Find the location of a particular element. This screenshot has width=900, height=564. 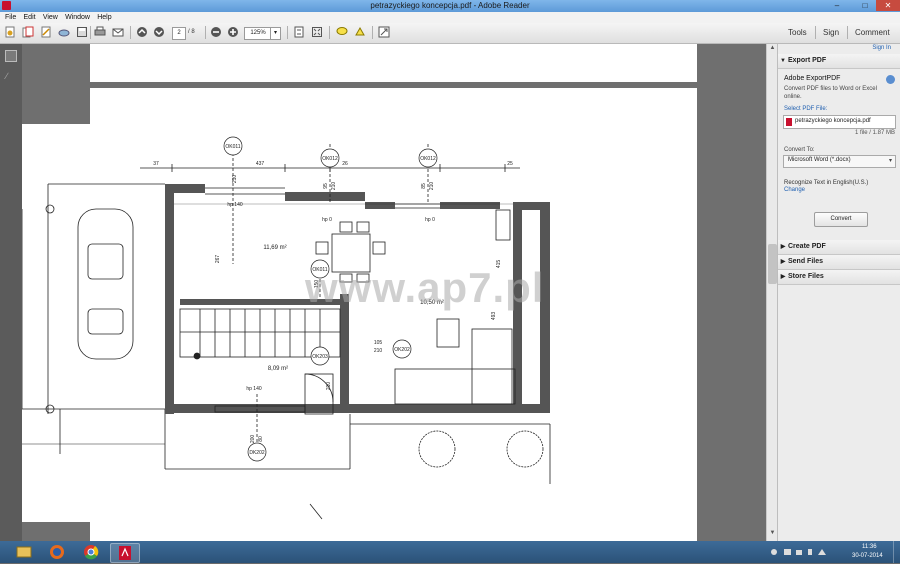

dimension-label: 95 is located at coordinates (326, 186).